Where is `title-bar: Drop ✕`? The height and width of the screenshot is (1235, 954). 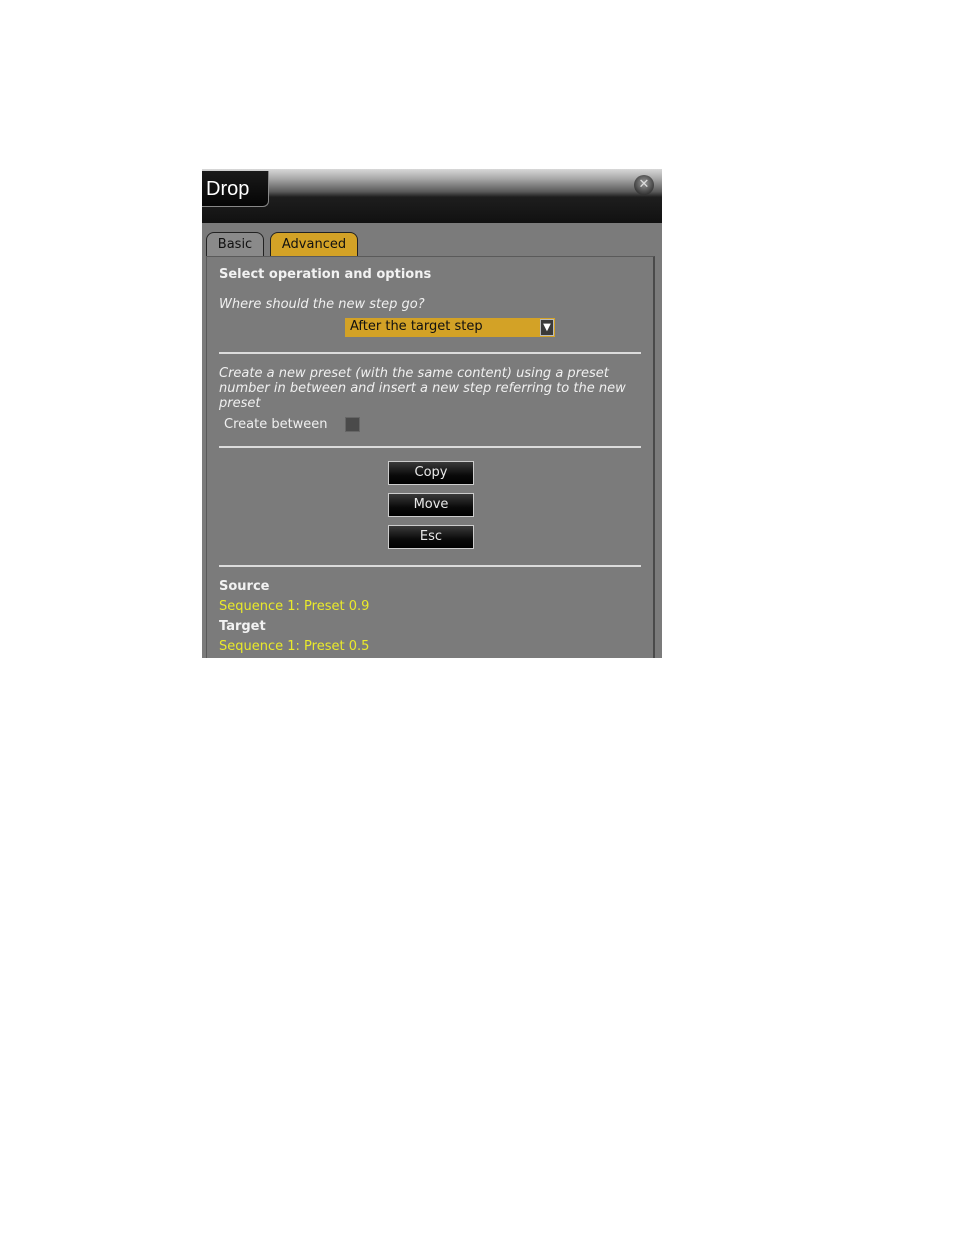
title-bar: Drop ✕ is located at coordinates (432, 196).